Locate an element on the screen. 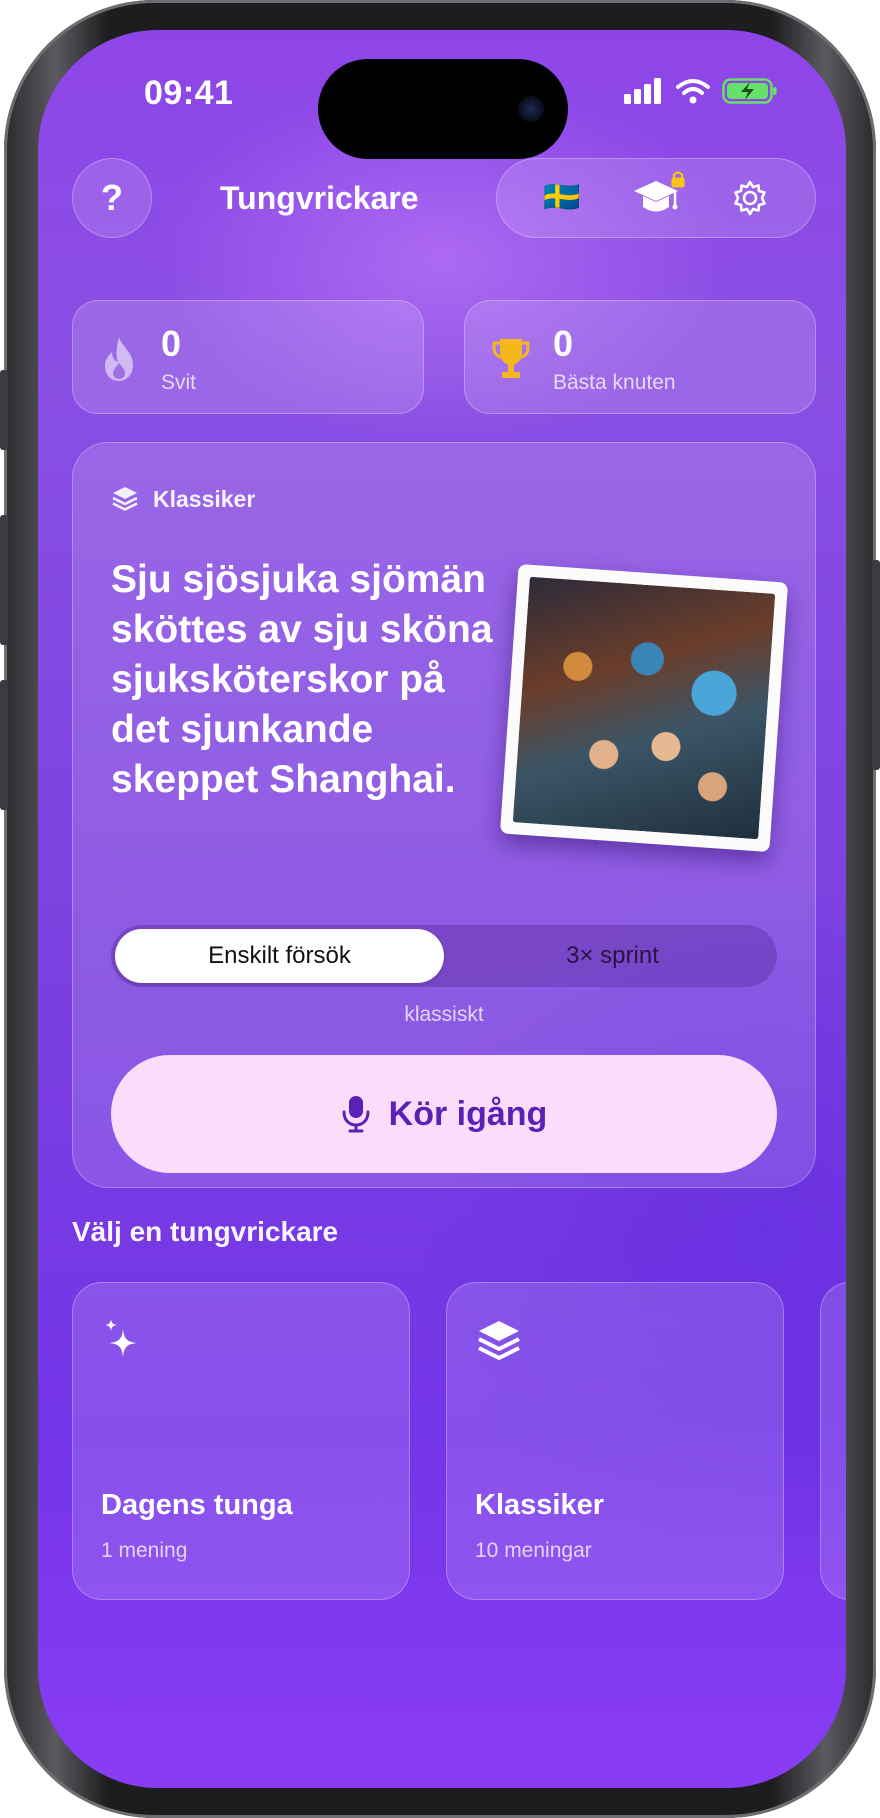 This screenshot has height=1818, width=880. swedish-flag-icon: 🇸🇪 is located at coordinates (562, 197).